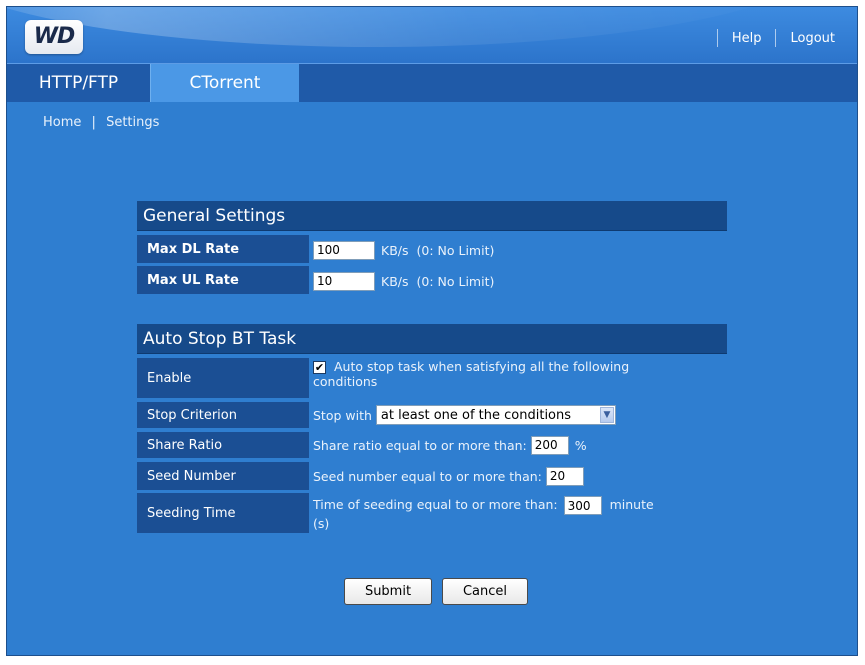 This screenshot has height=665, width=865. What do you see at coordinates (432, 339) in the screenshot?
I see `auto-stop-header: Auto Stop BT Task` at bounding box center [432, 339].